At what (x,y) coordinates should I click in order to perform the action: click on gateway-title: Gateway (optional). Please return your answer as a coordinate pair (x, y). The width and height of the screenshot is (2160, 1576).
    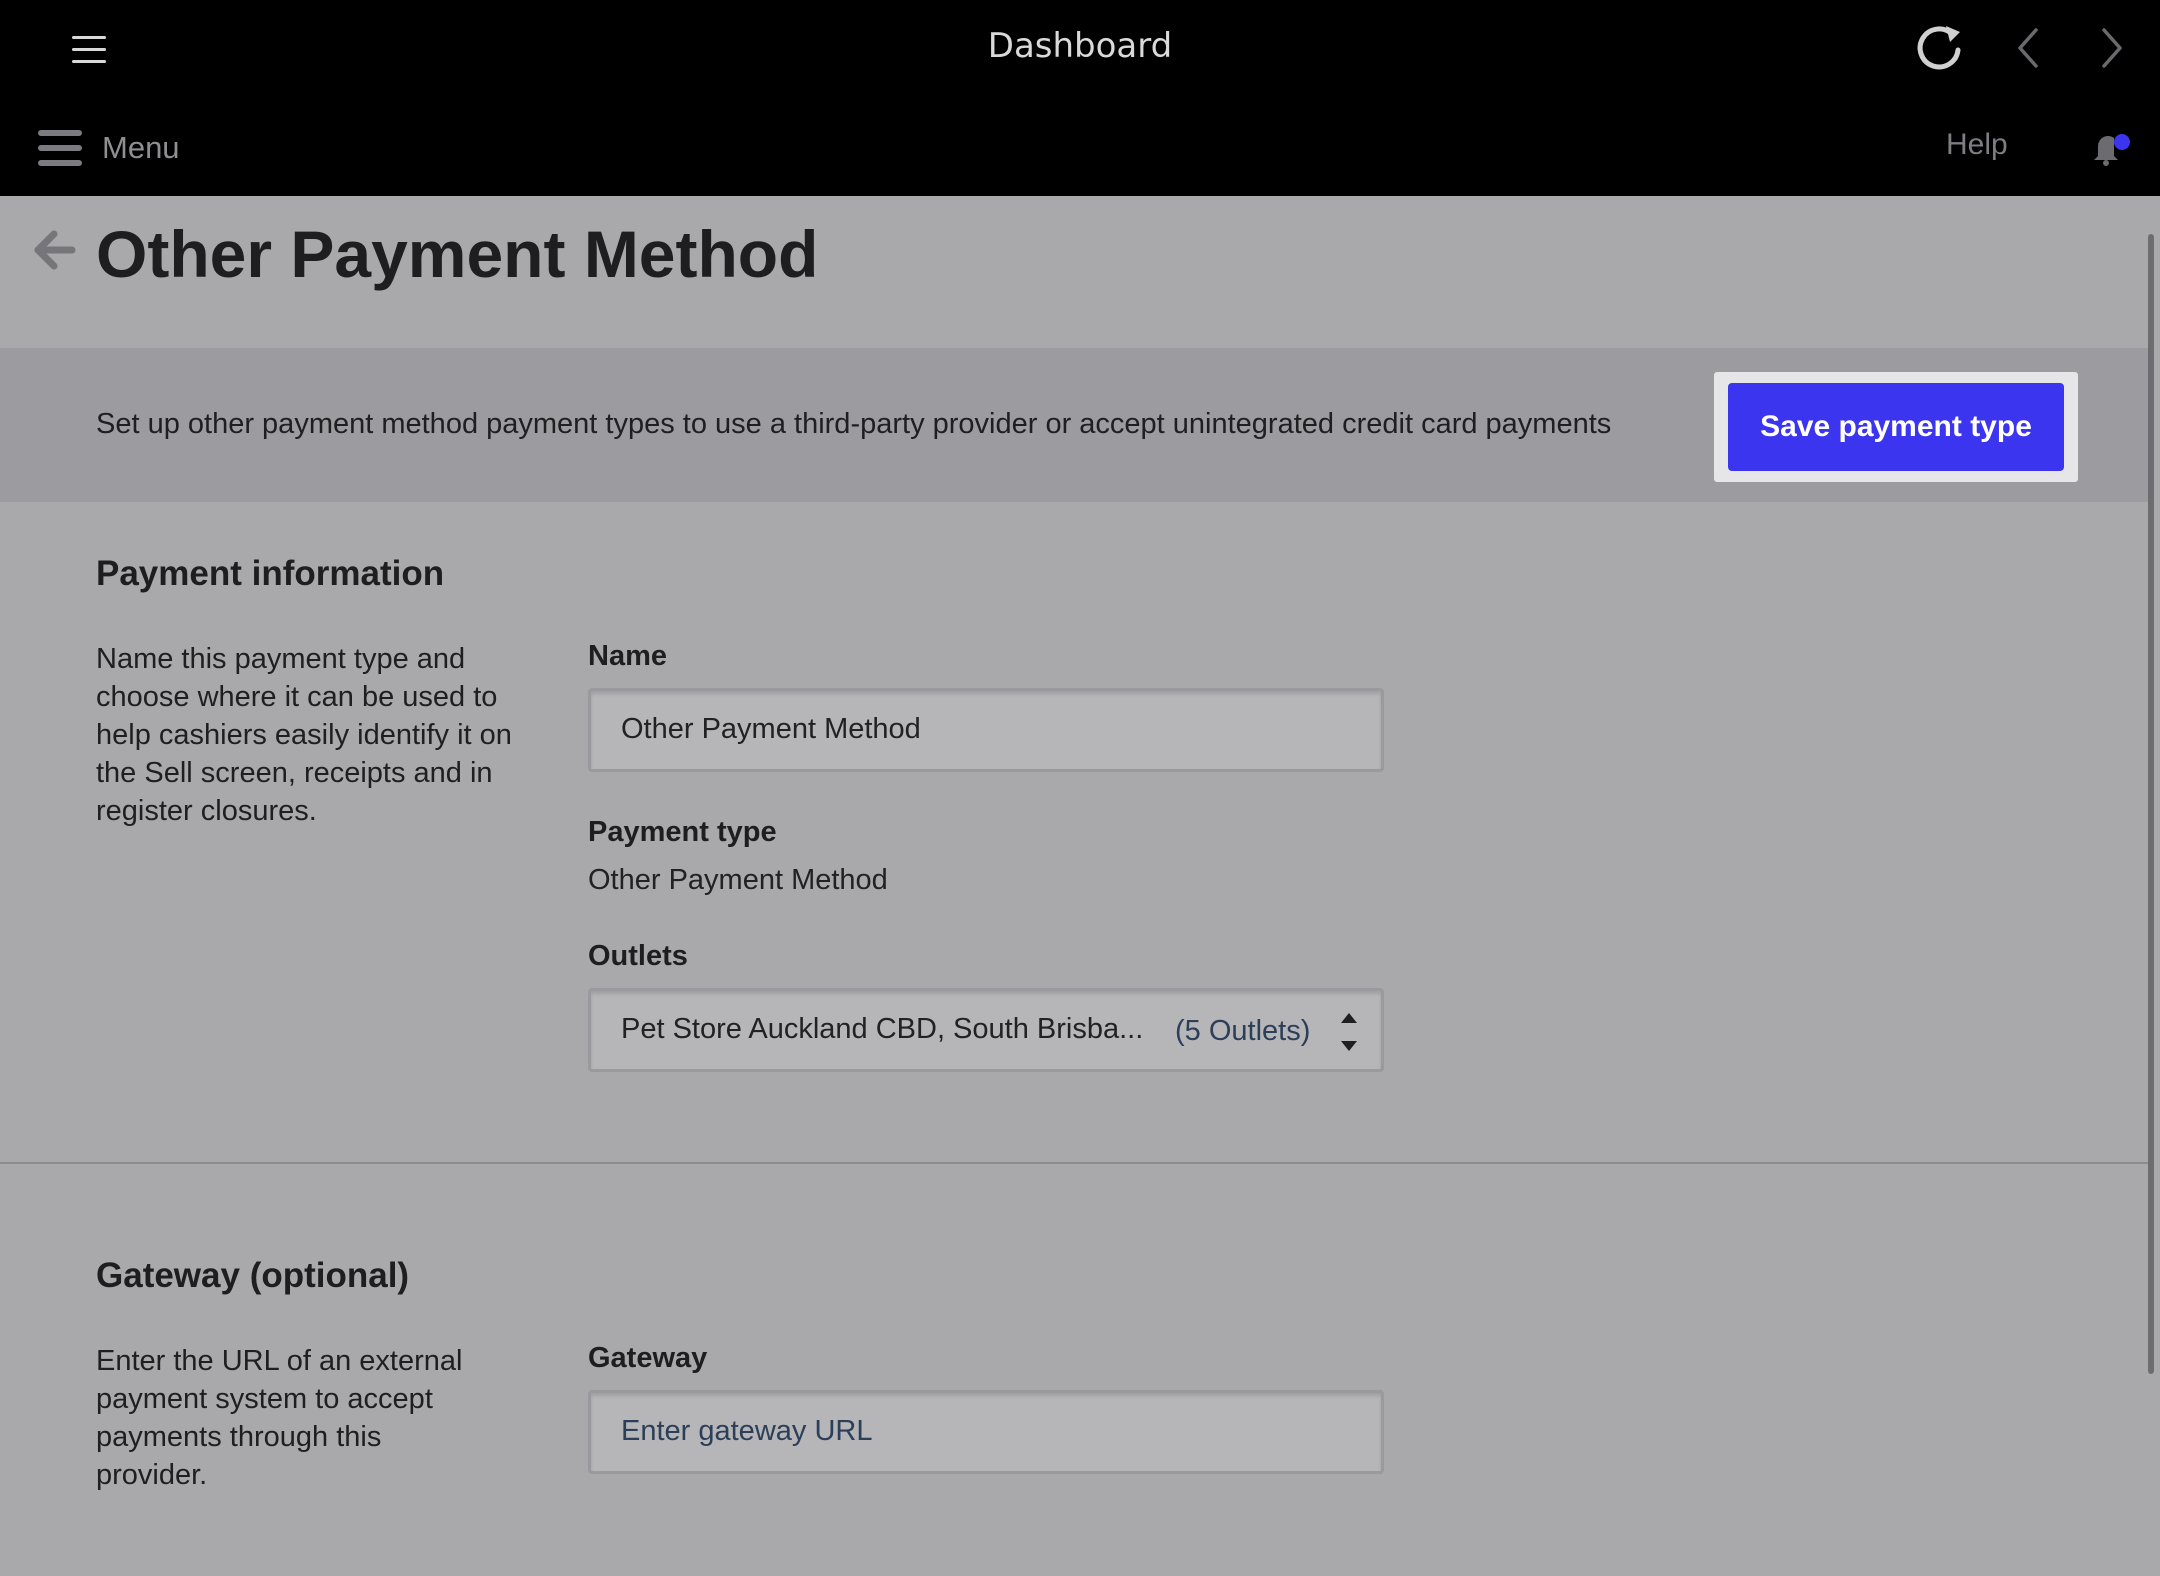
    Looking at the image, I should click on (253, 1275).